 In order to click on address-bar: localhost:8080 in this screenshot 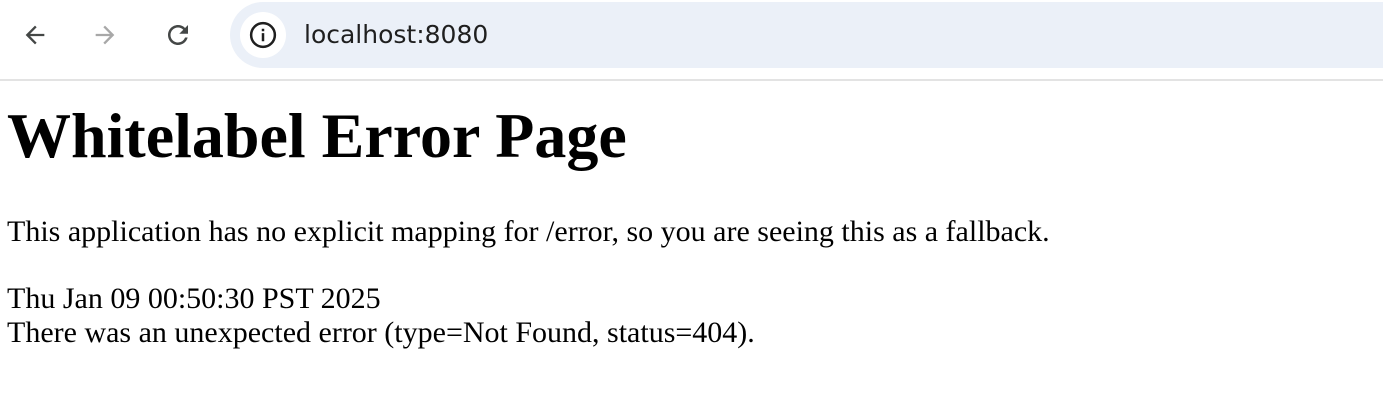, I will do `click(806, 35)`.